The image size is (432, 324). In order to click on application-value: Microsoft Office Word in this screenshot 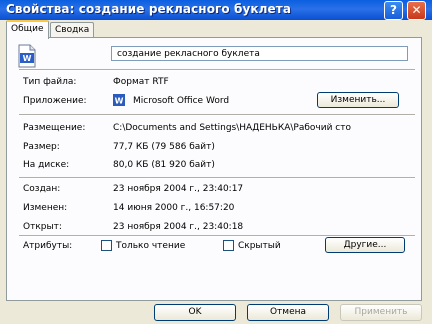, I will do `click(181, 101)`.